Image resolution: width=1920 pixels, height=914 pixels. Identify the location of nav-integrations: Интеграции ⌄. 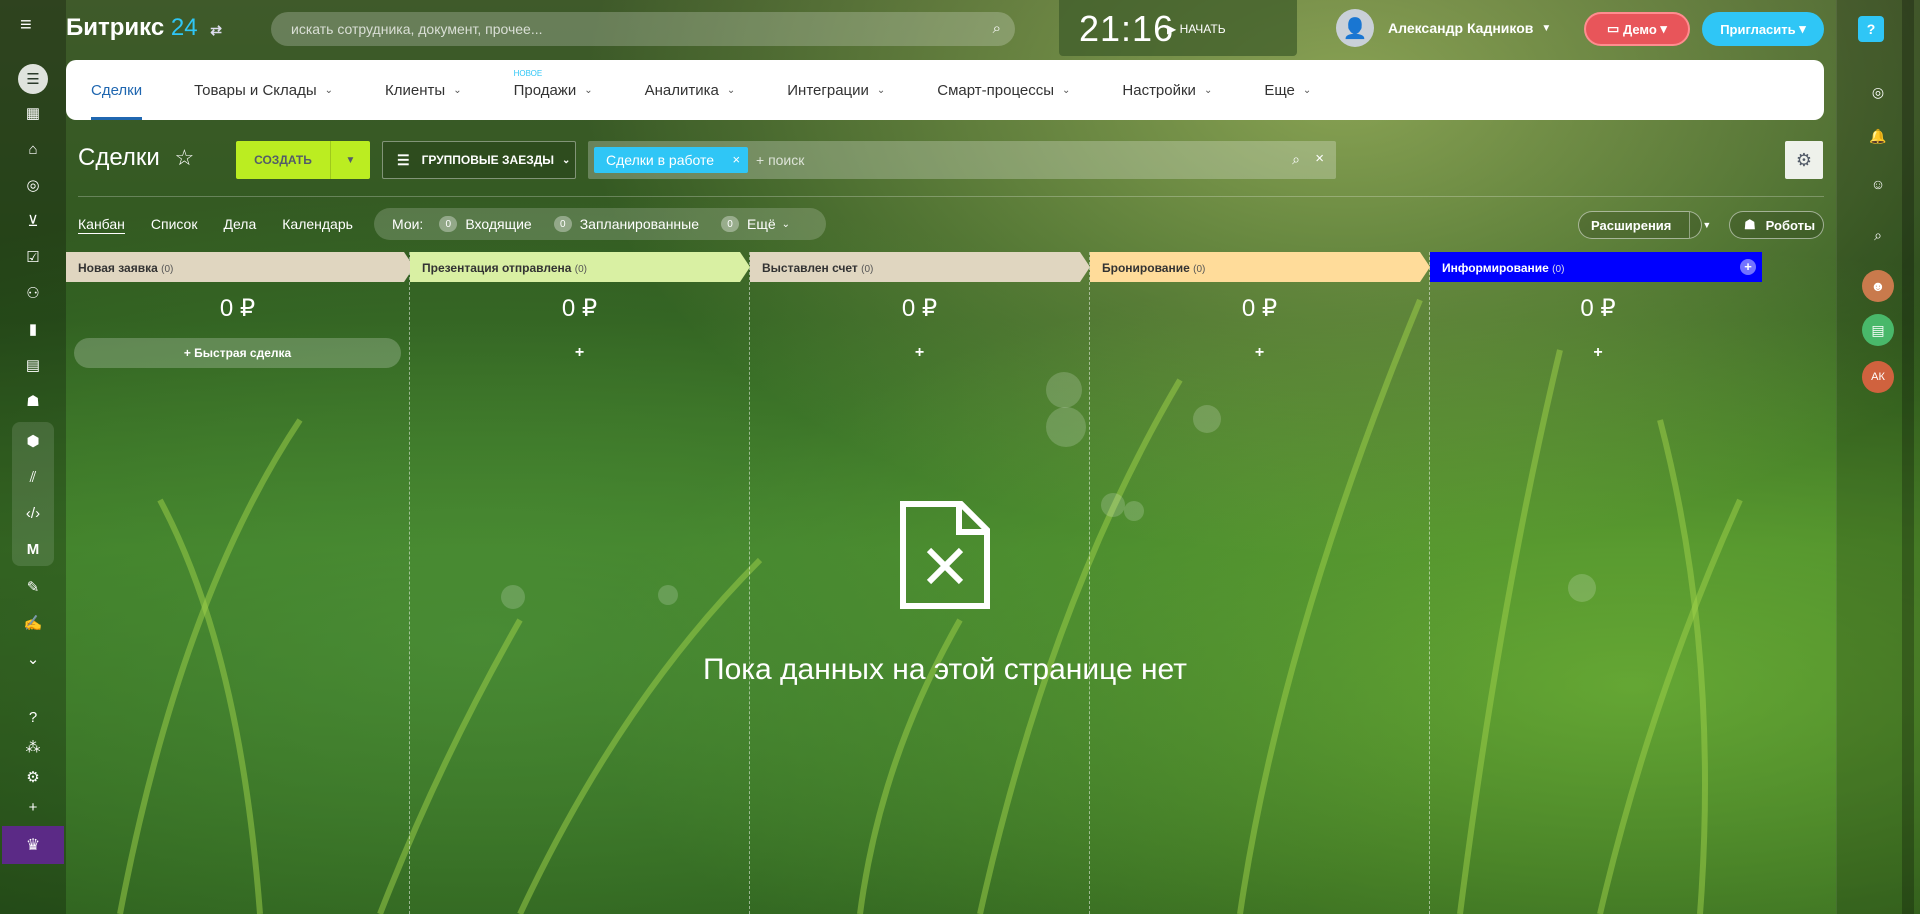
(836, 90).